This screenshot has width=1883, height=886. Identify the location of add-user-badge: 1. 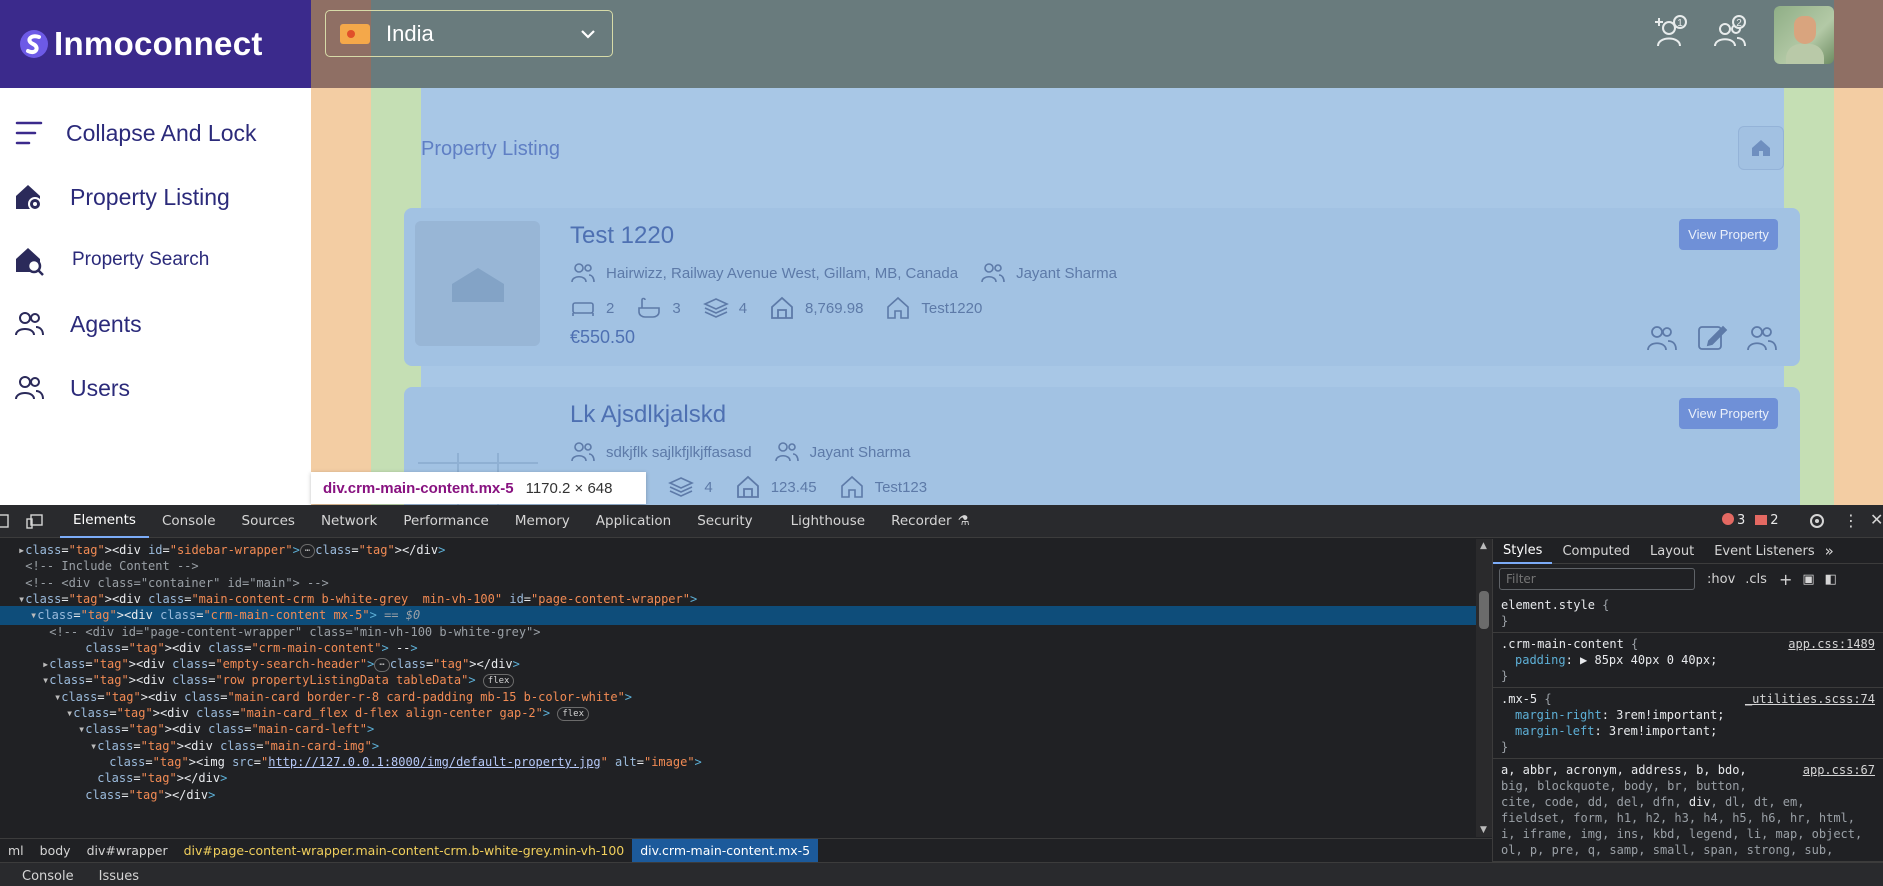
(1680, 23).